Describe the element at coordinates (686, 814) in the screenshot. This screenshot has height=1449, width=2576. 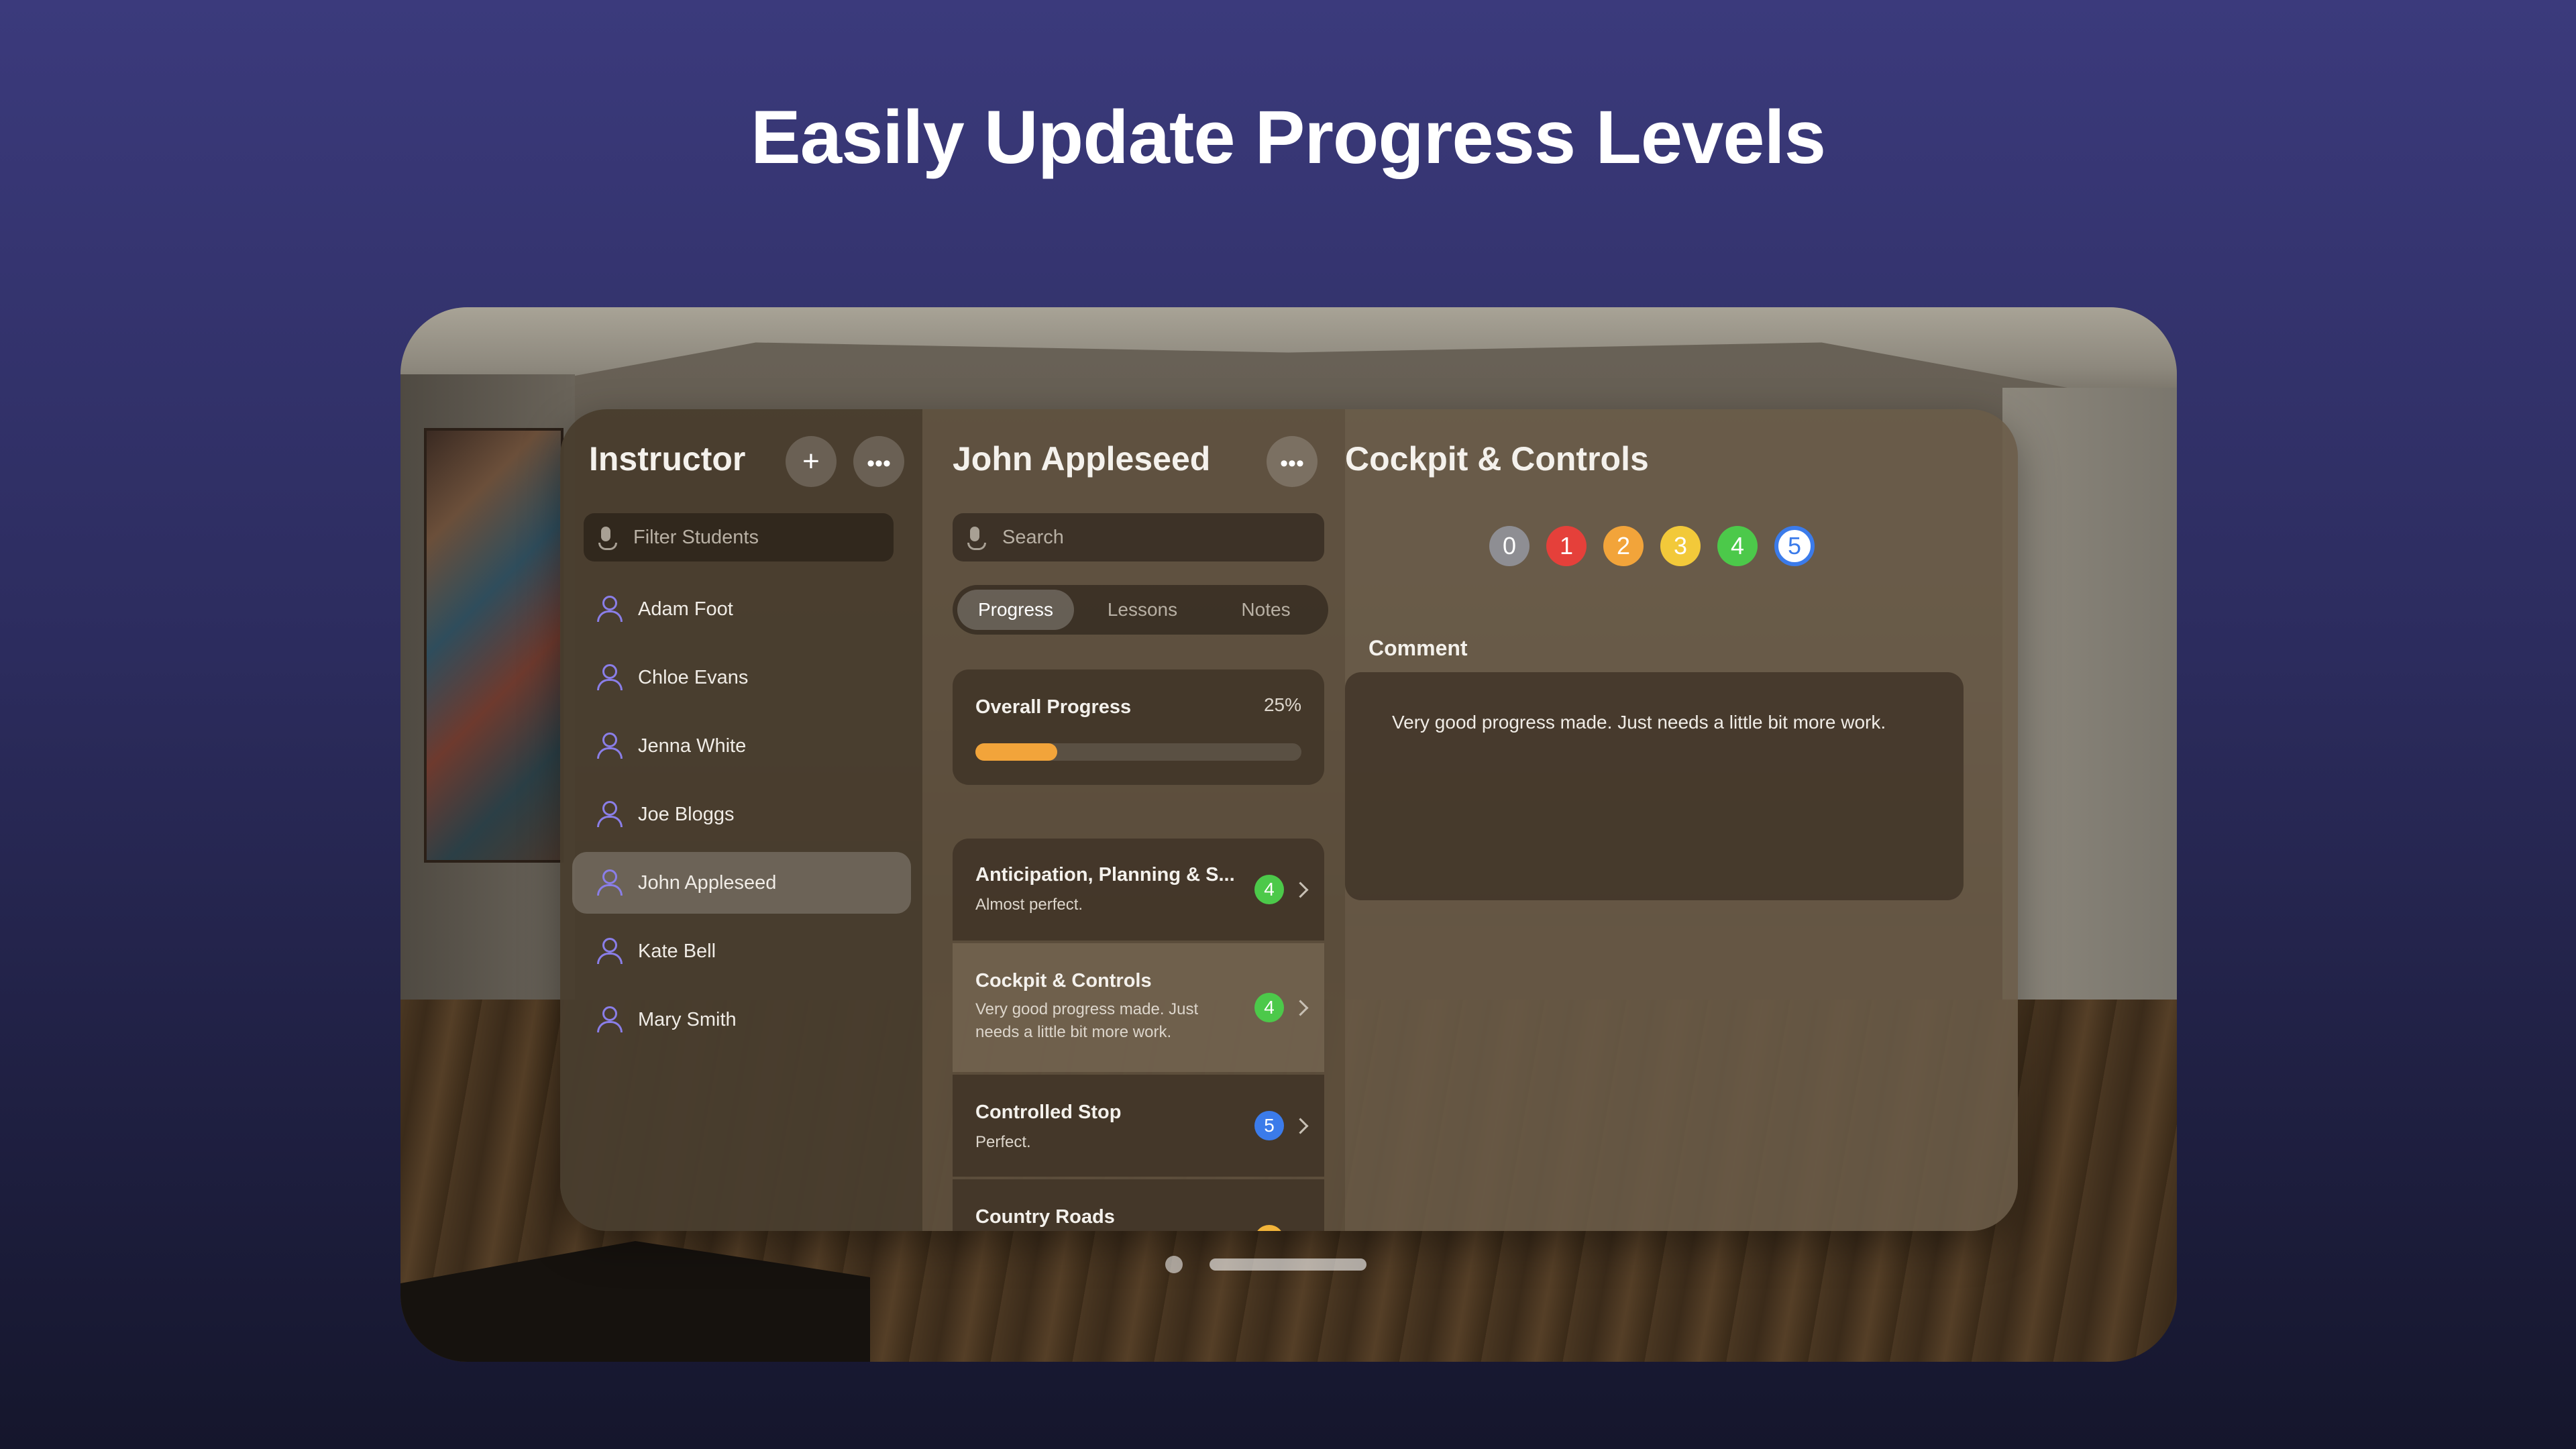
I see `student-name: Joe Bloggs` at that location.